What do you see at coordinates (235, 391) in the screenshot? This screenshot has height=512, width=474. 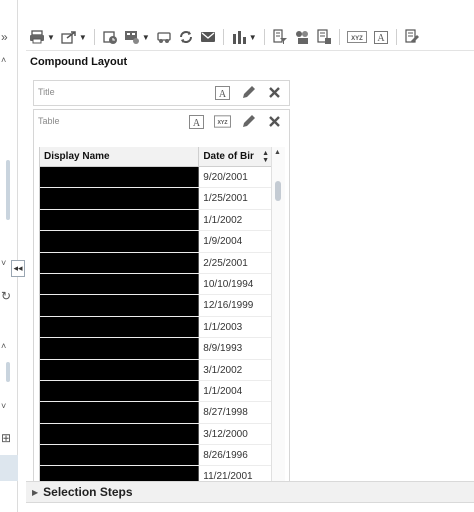 I see `date-of-birth-cell: 1/1/2004` at bounding box center [235, 391].